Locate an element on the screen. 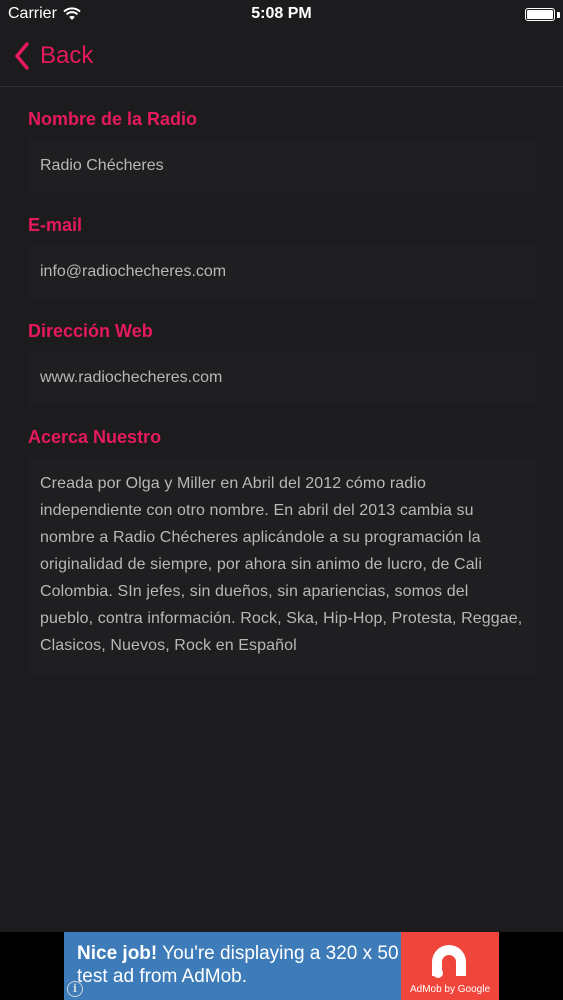 The height and width of the screenshot is (1000, 563). ad-headline: Nice job! is located at coordinates (117, 953).